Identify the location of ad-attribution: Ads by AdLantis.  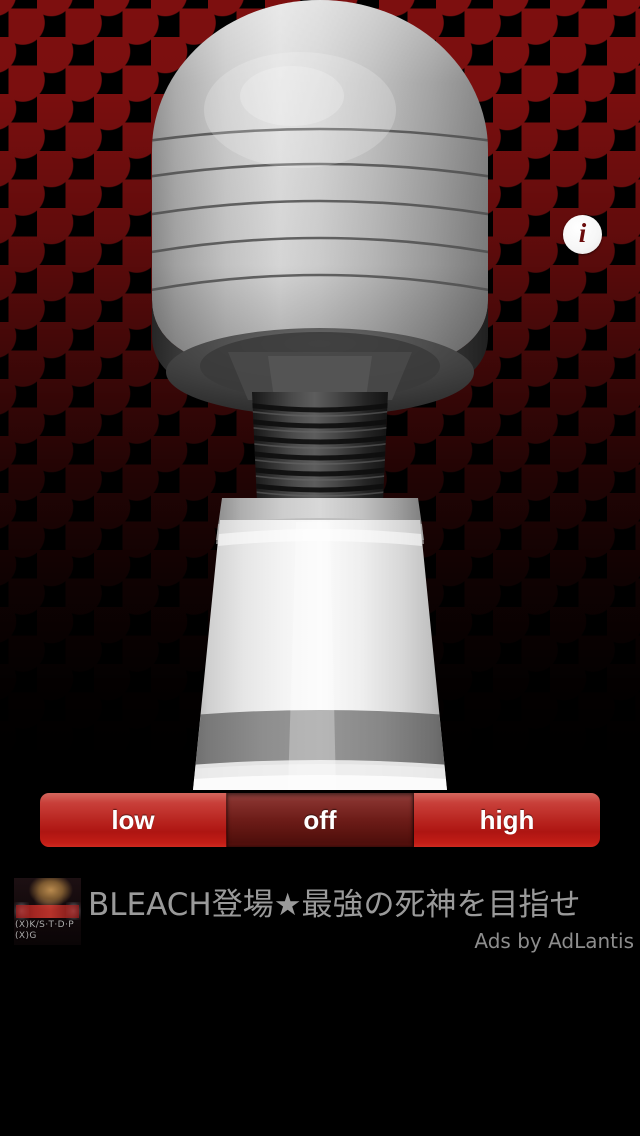
(554, 941).